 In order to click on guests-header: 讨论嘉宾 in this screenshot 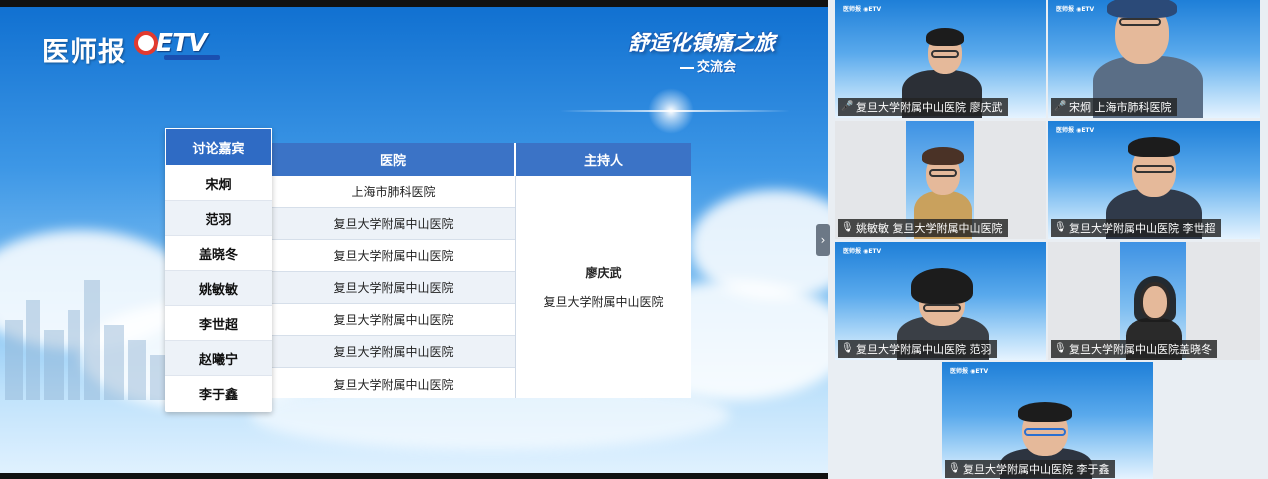, I will do `click(218, 147)`.